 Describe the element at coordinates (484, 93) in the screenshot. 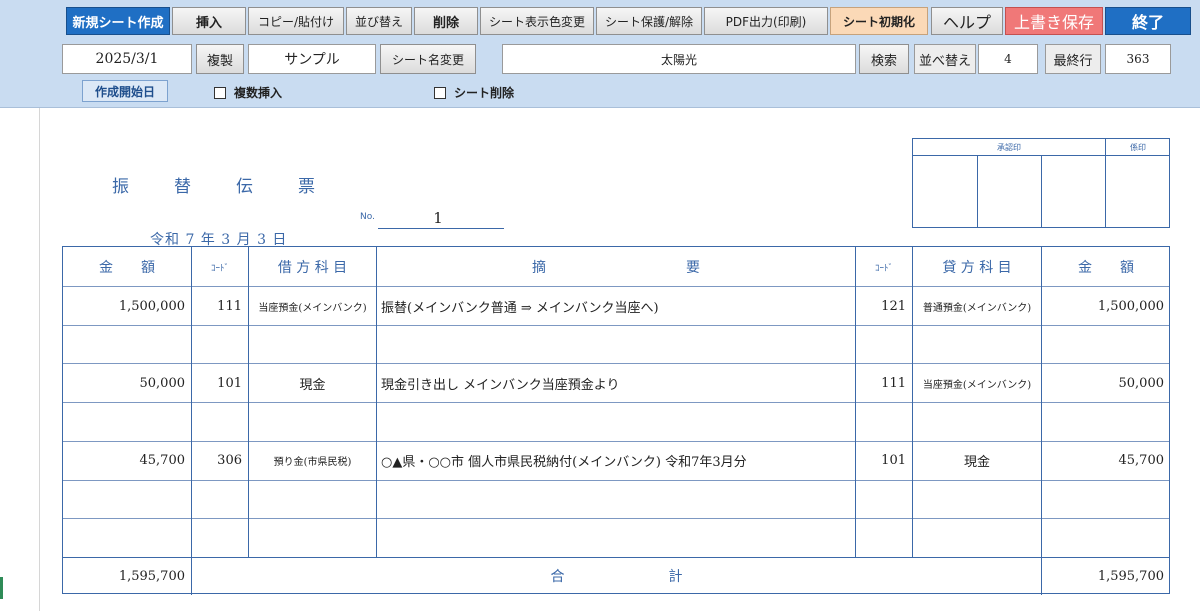

I see `sheet-delete-label: シート削除` at that location.